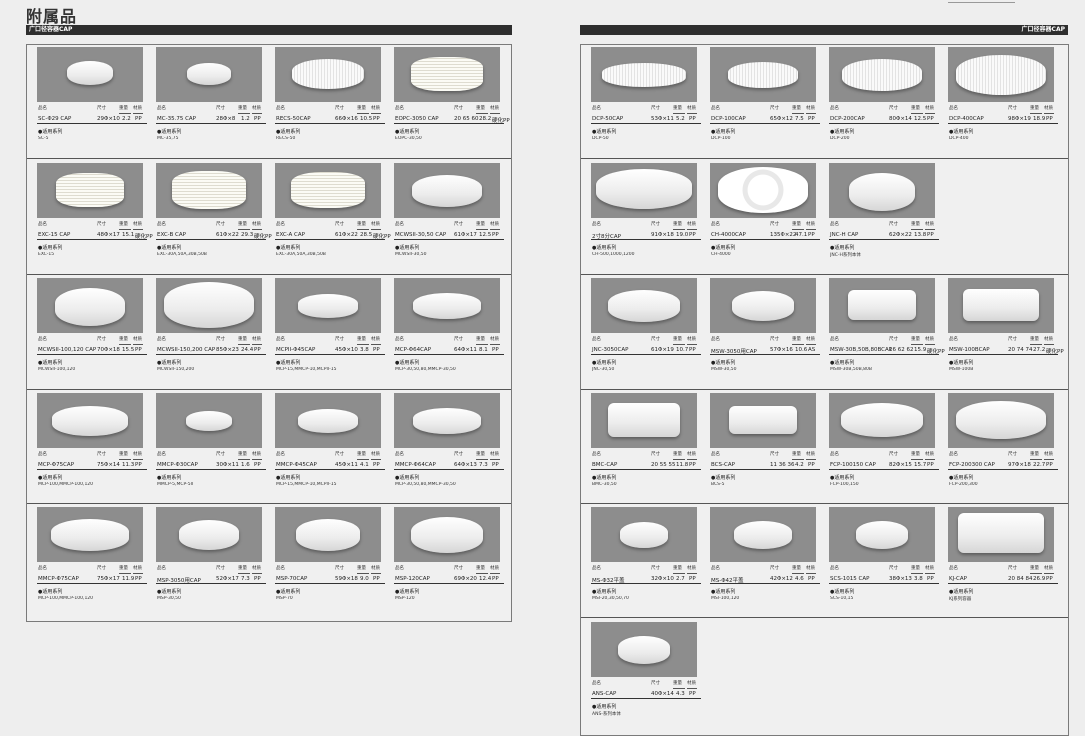 The image size is (1085, 736). Describe the element at coordinates (646, 350) in the screenshot. I see `spec-row: JNC-3050CAP 61Φ×19 10.7 PP` at that location.